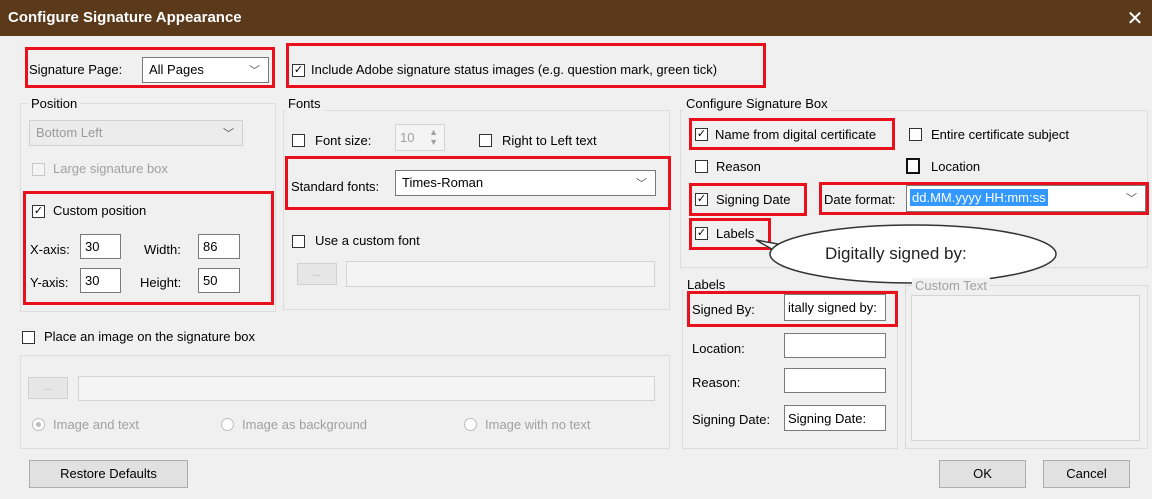 Image resolution: width=1152 pixels, height=499 pixels. I want to click on x-axis-label: X-axis:, so click(50, 249).